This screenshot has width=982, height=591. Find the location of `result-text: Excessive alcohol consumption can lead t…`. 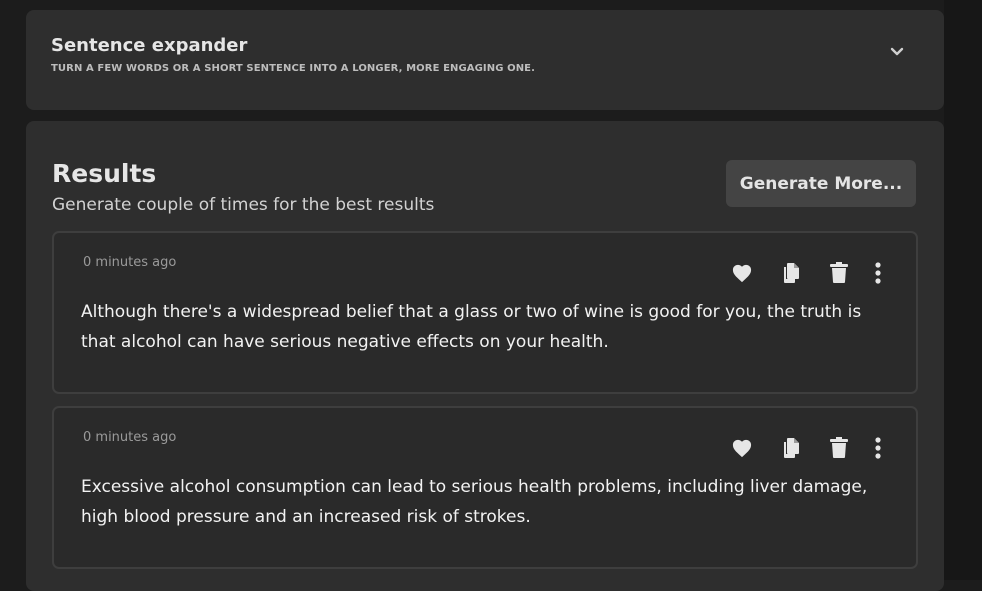

result-text: Excessive alcohol consumption can lead t… is located at coordinates (474, 502).